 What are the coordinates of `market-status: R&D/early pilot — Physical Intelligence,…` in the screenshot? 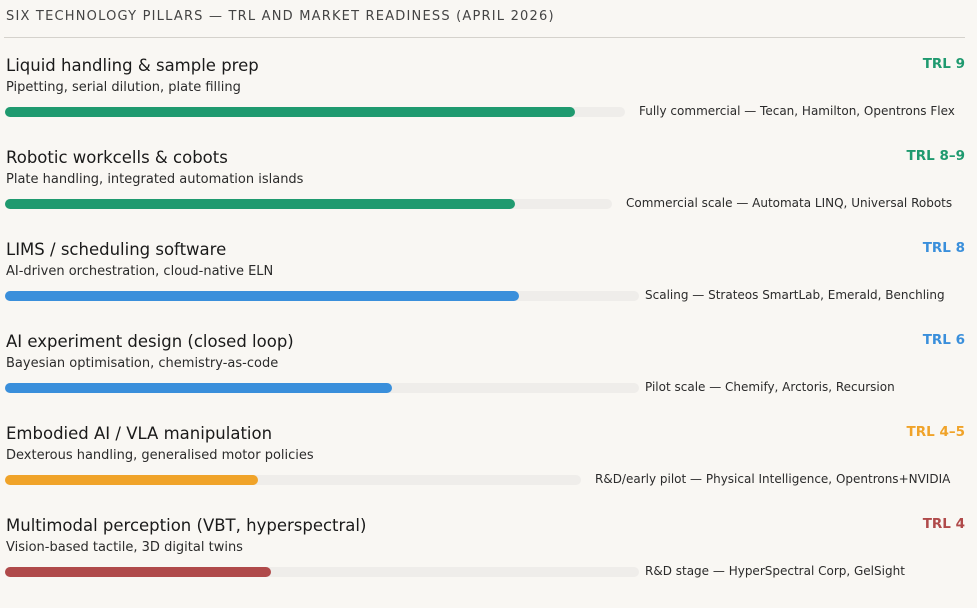 It's located at (773, 479).